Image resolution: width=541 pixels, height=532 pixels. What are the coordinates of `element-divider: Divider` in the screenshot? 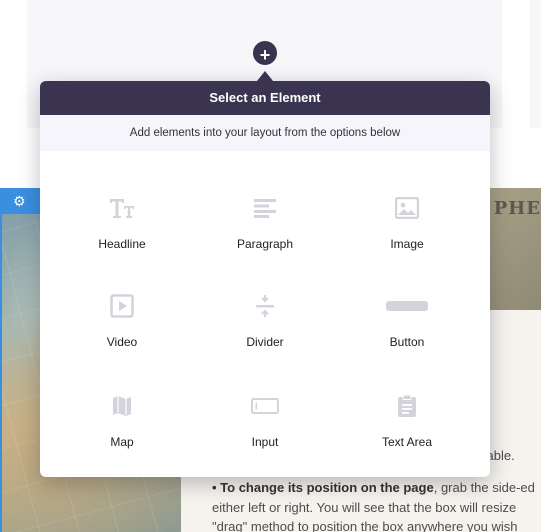 It's located at (265, 308).